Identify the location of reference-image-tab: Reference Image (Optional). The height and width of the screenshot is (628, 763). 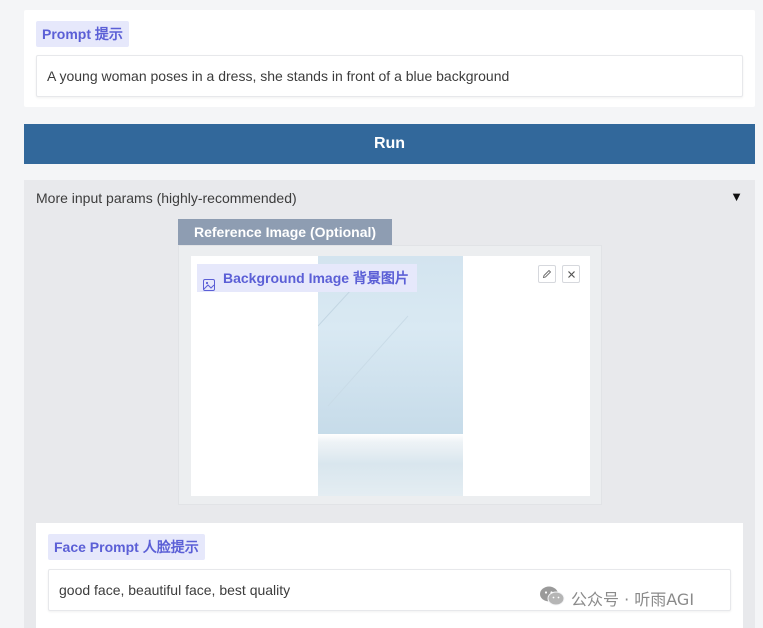
(285, 232).